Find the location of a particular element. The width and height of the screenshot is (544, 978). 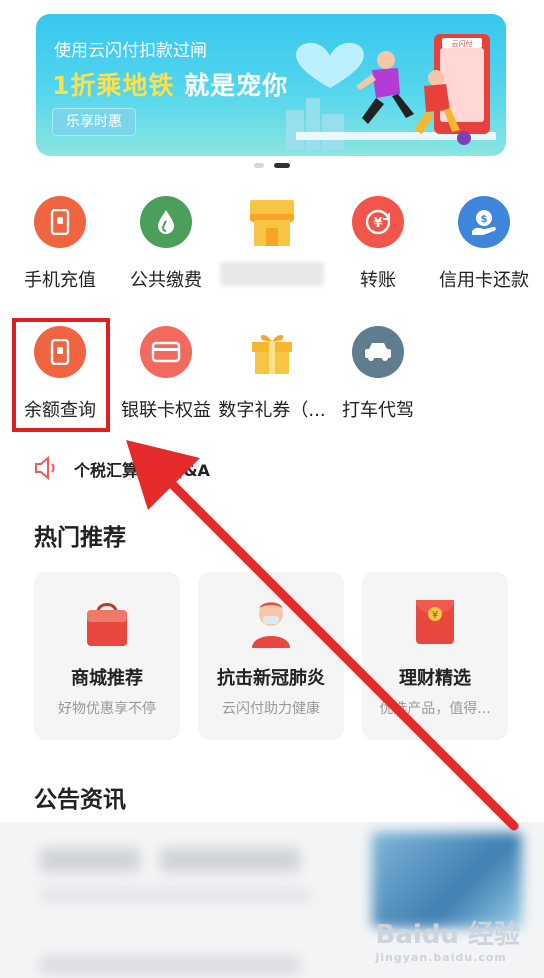

notice-text: 个税汇算清缴Q&A is located at coordinates (142, 470).